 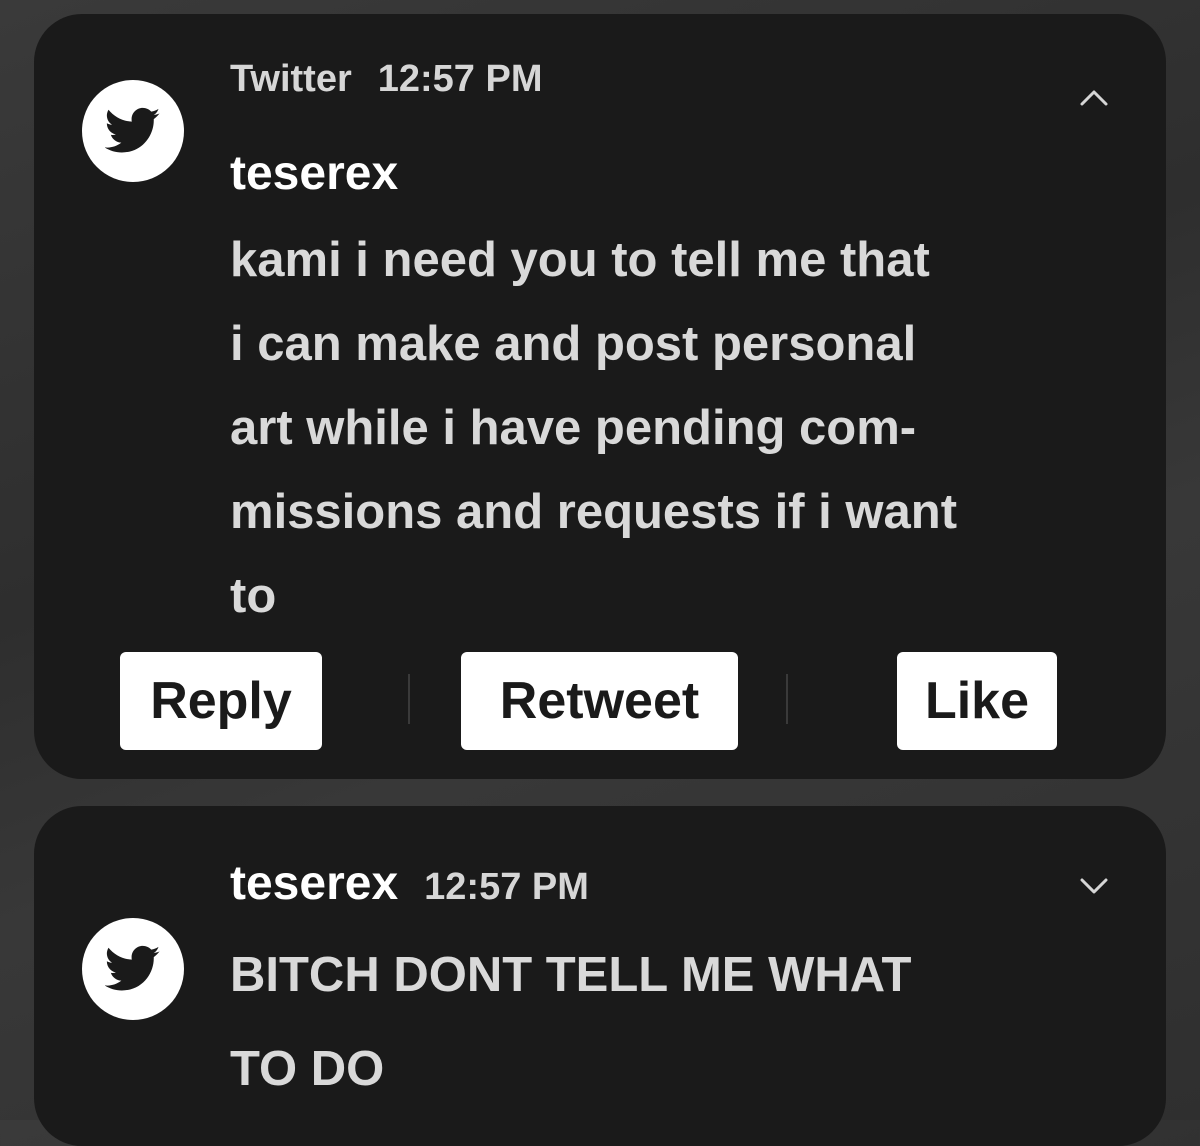 I want to click on notification-header: teserex 12:57 PM, so click(x=409, y=883).